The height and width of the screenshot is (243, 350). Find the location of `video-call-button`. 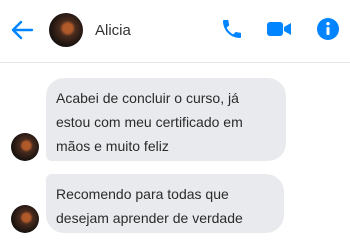

video-call-button is located at coordinates (279, 31).